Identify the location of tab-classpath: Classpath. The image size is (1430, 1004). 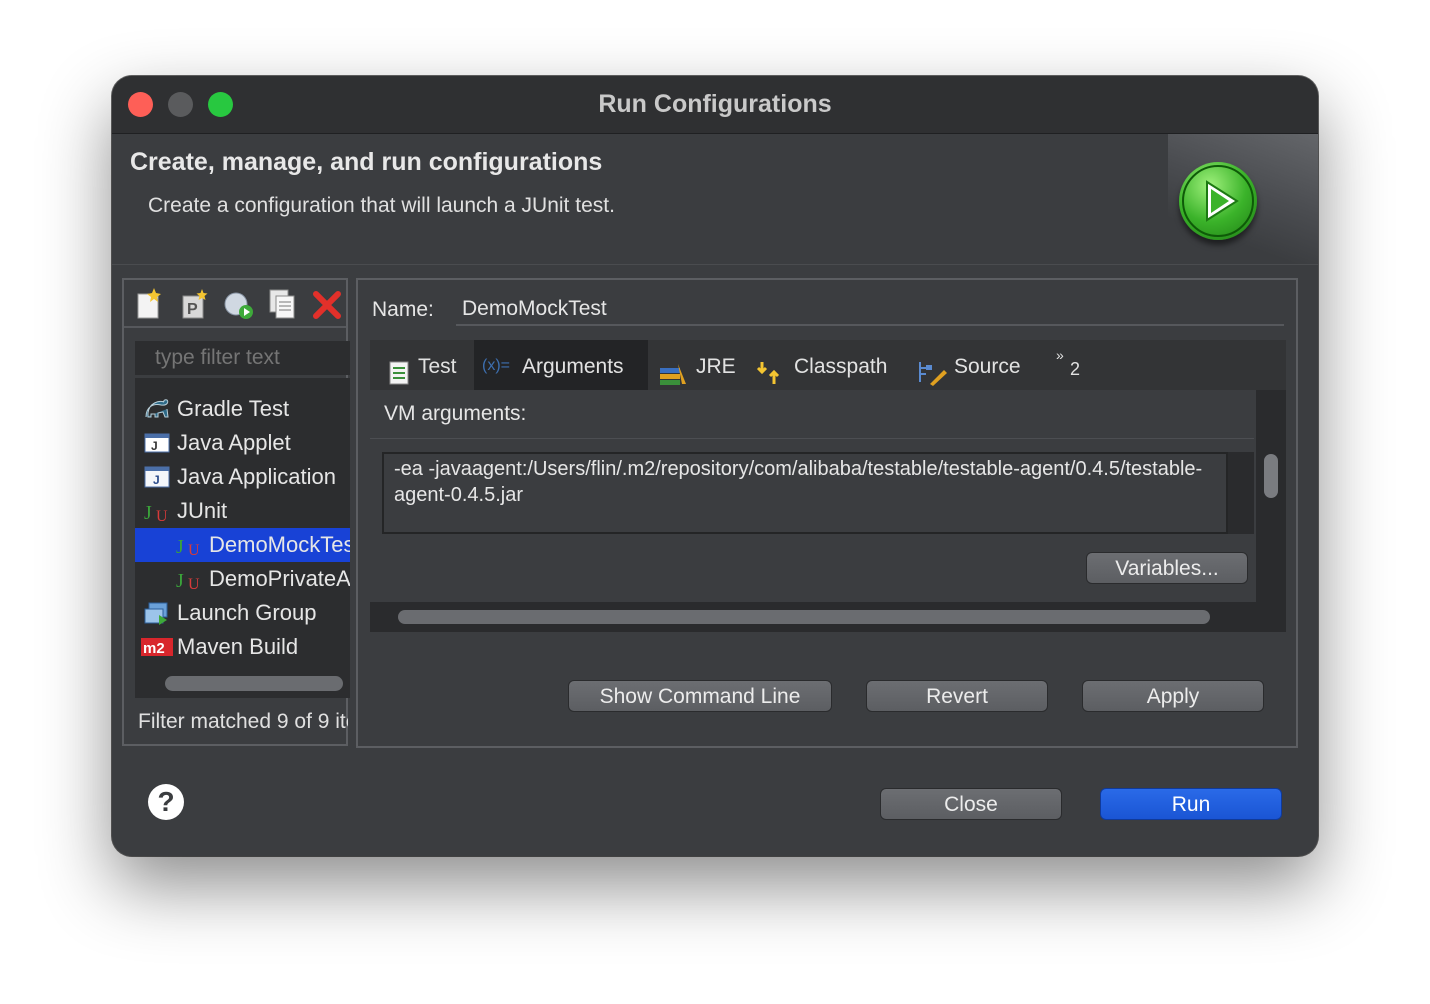
(834, 365).